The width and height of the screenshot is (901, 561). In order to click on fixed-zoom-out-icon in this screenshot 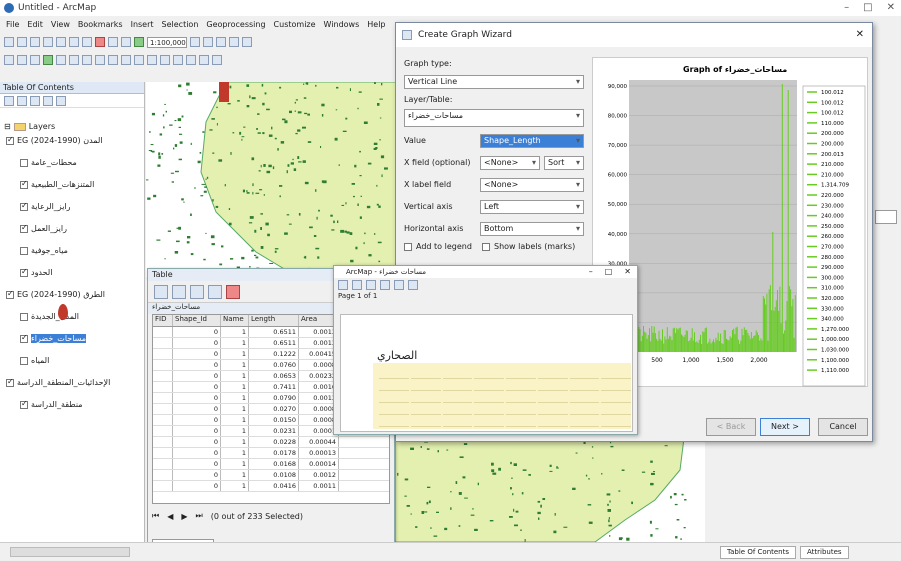, I will do `click(74, 60)`.